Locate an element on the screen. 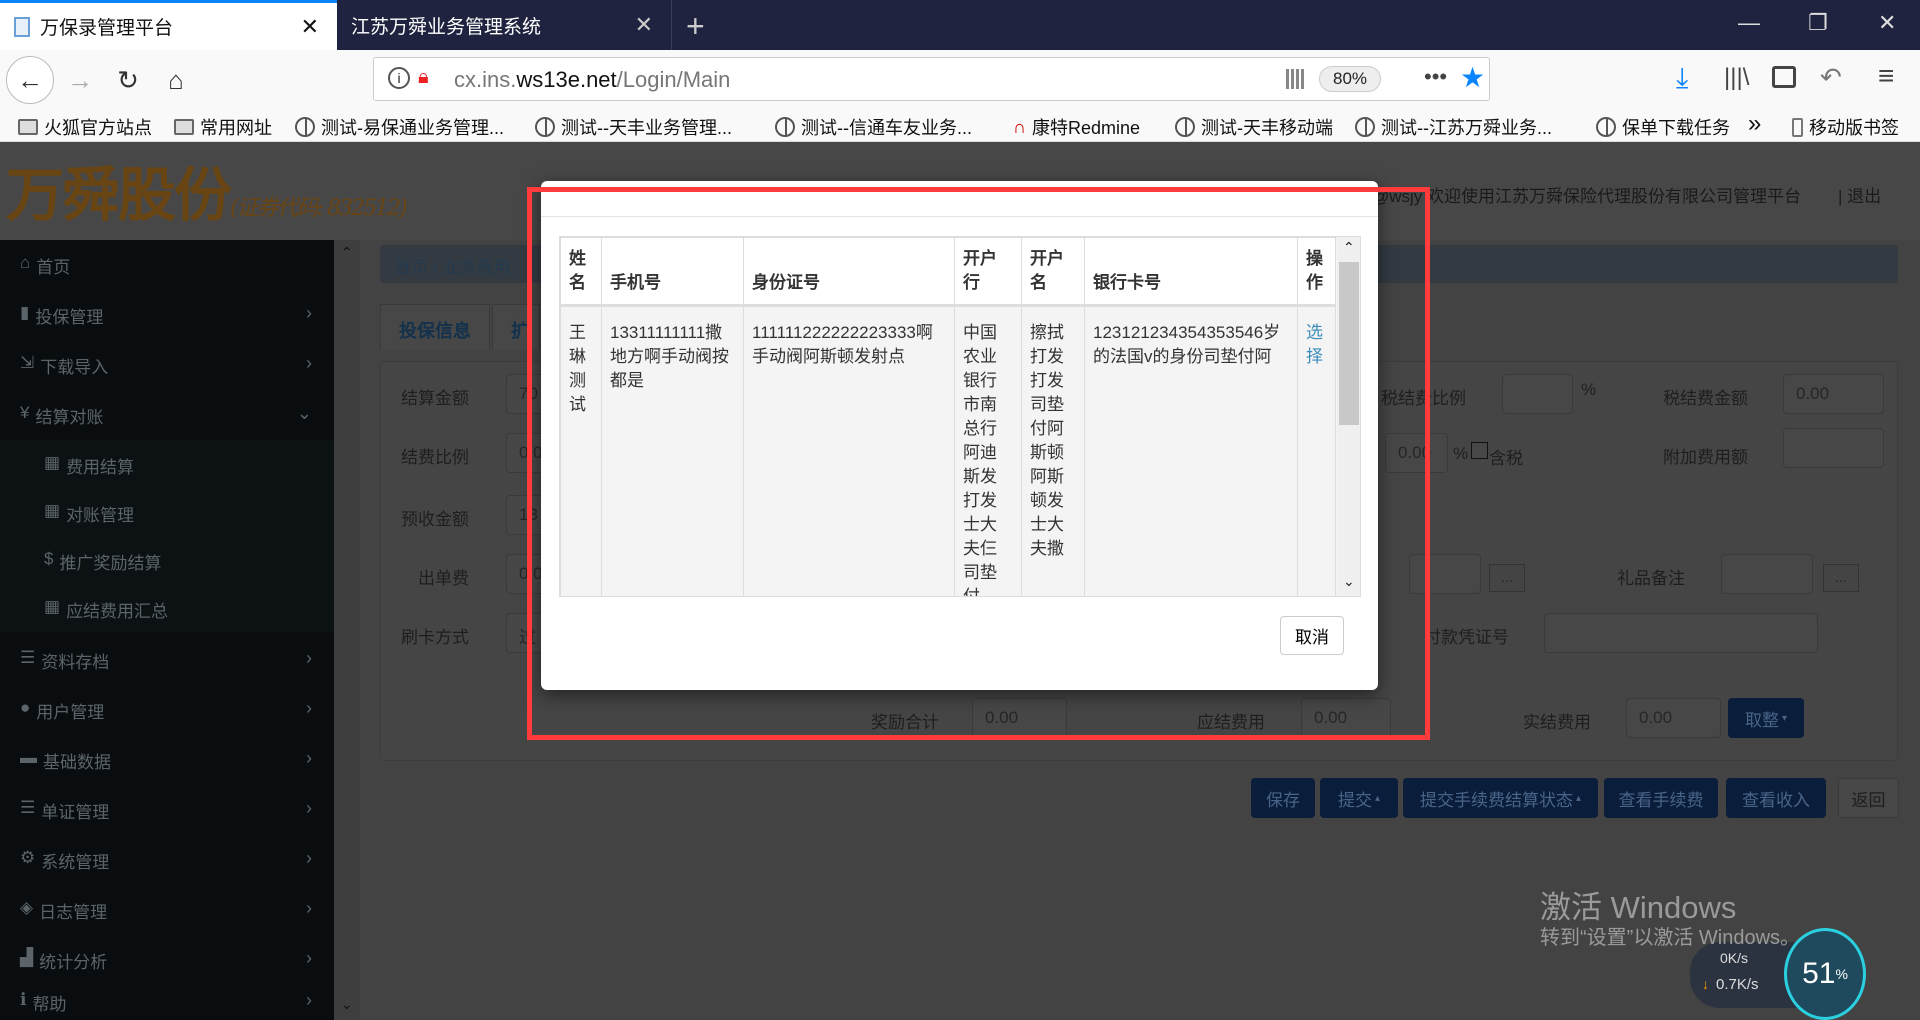  extra-fee-input is located at coordinates (1833, 448).